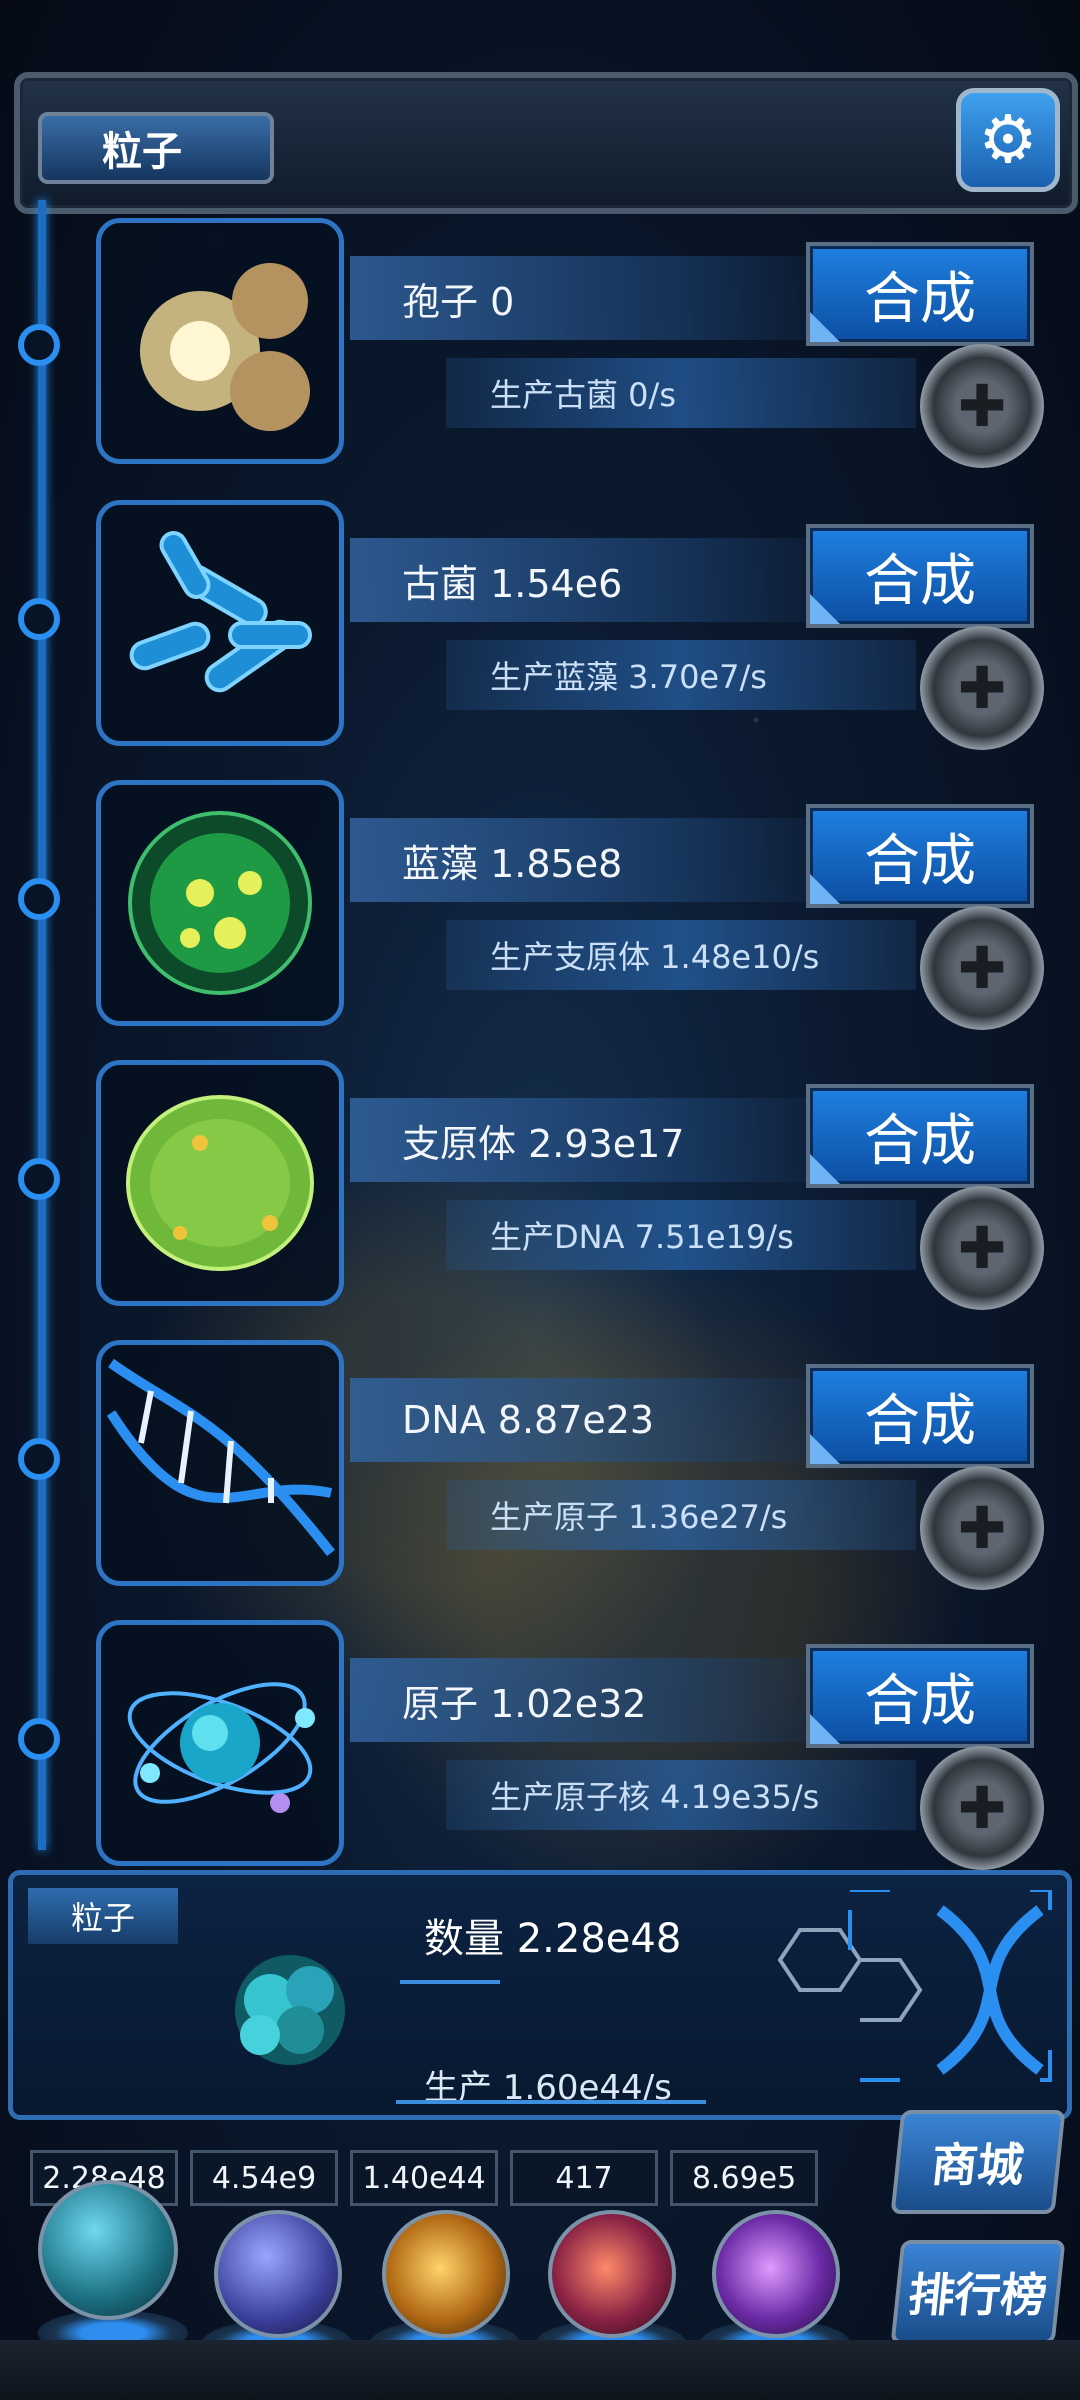 Image resolution: width=1080 pixels, height=2400 pixels. What do you see at coordinates (590, 1420) in the screenshot?
I see `resource-name: DNA 8.87e23` at bounding box center [590, 1420].